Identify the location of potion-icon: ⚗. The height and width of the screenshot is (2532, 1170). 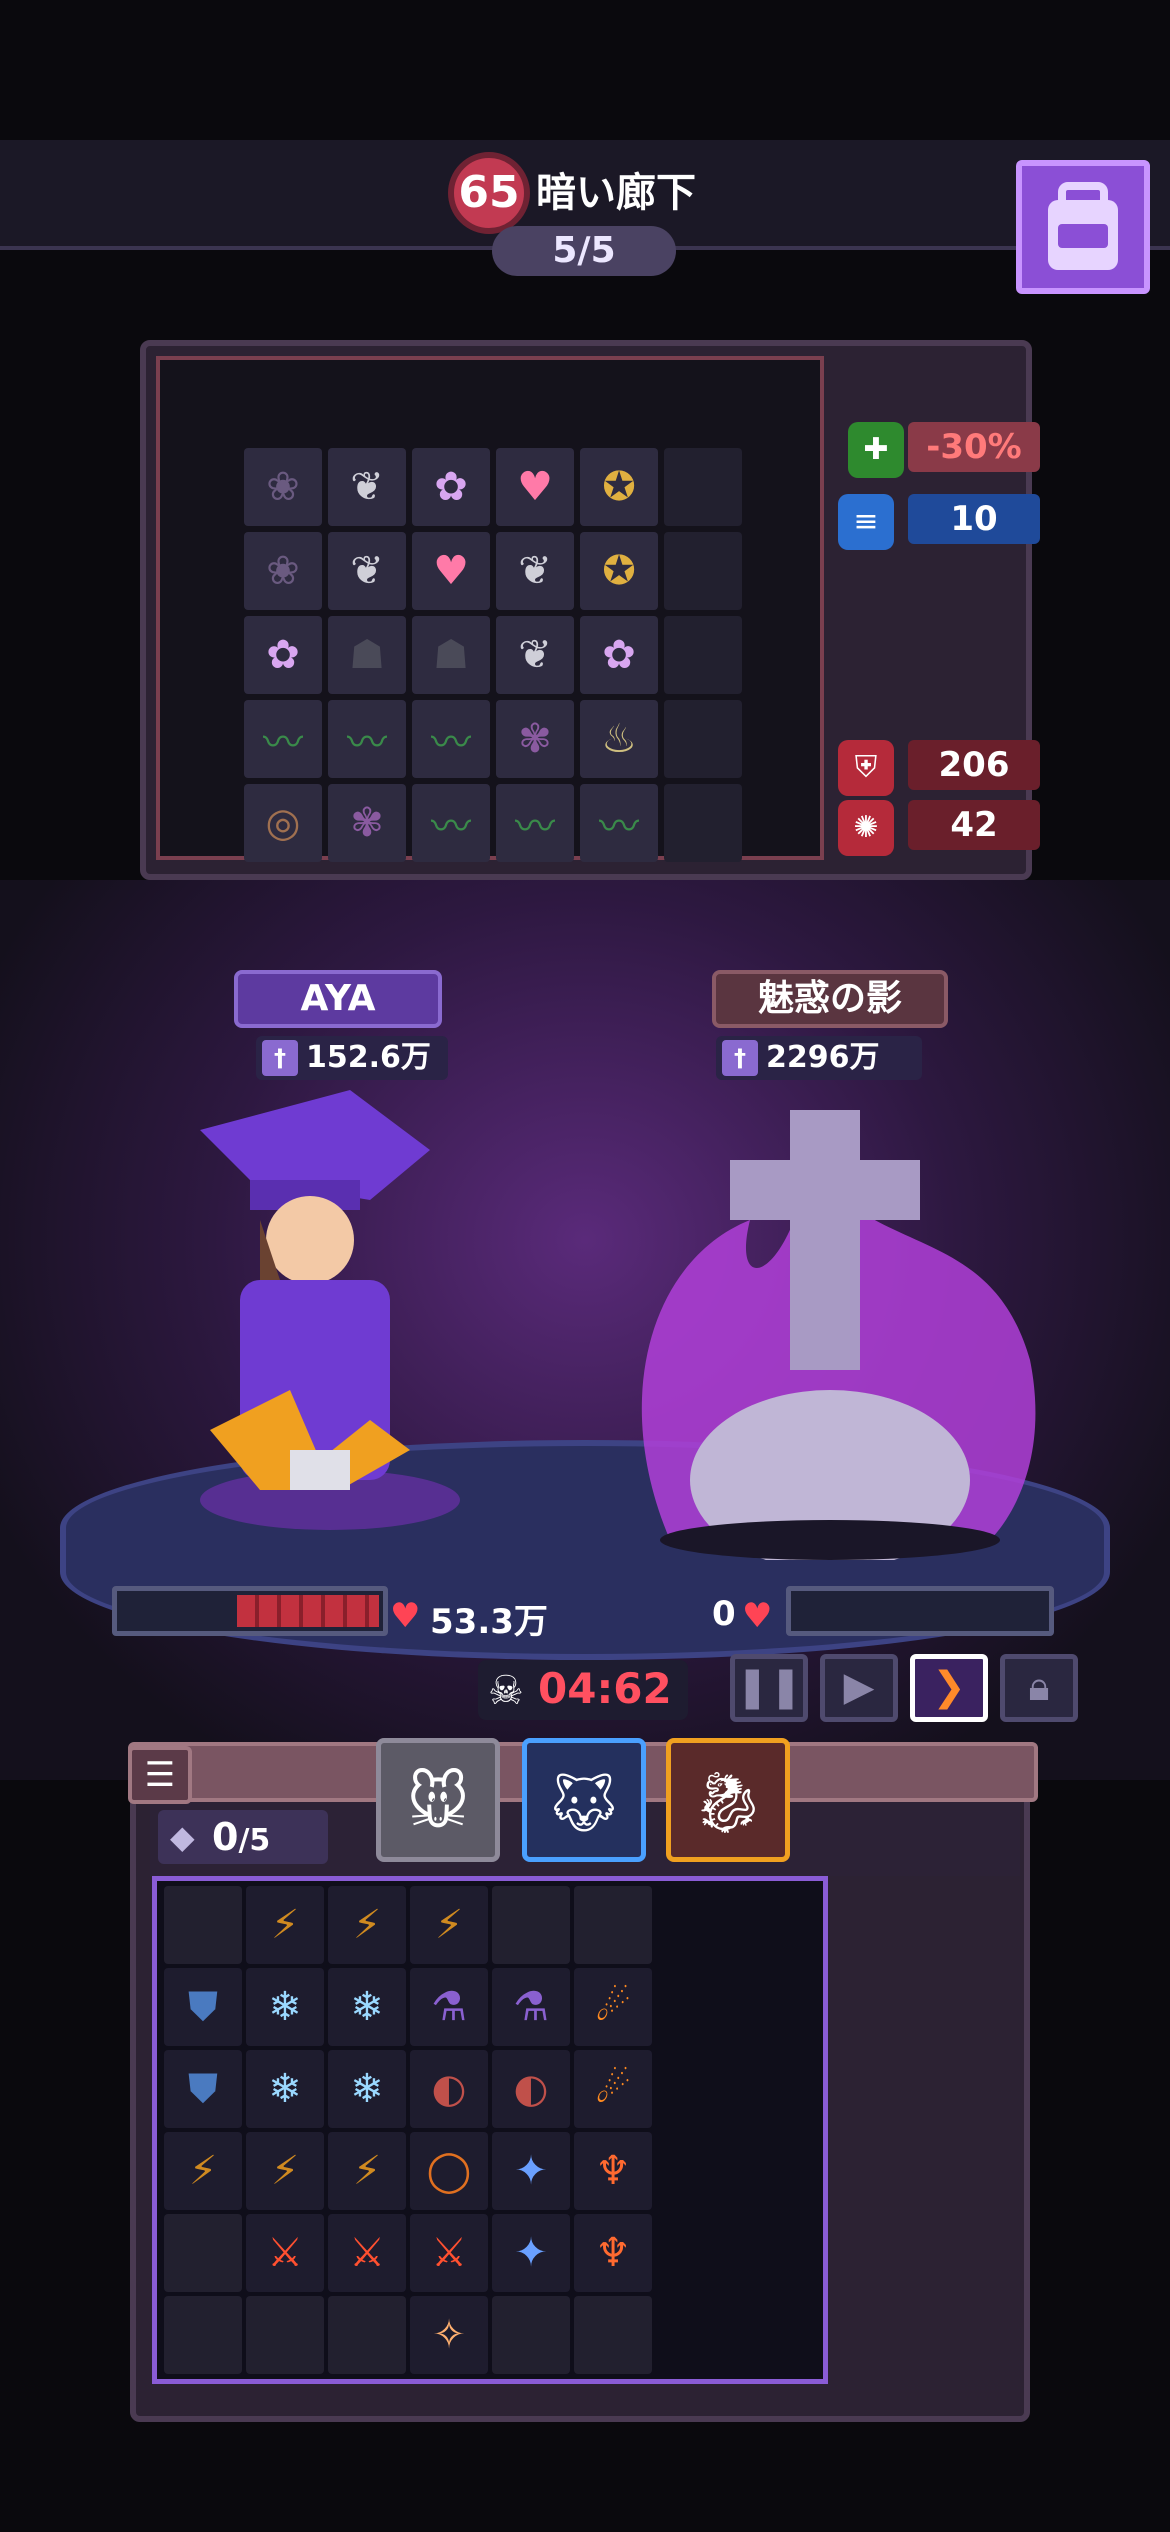
(531, 2007).